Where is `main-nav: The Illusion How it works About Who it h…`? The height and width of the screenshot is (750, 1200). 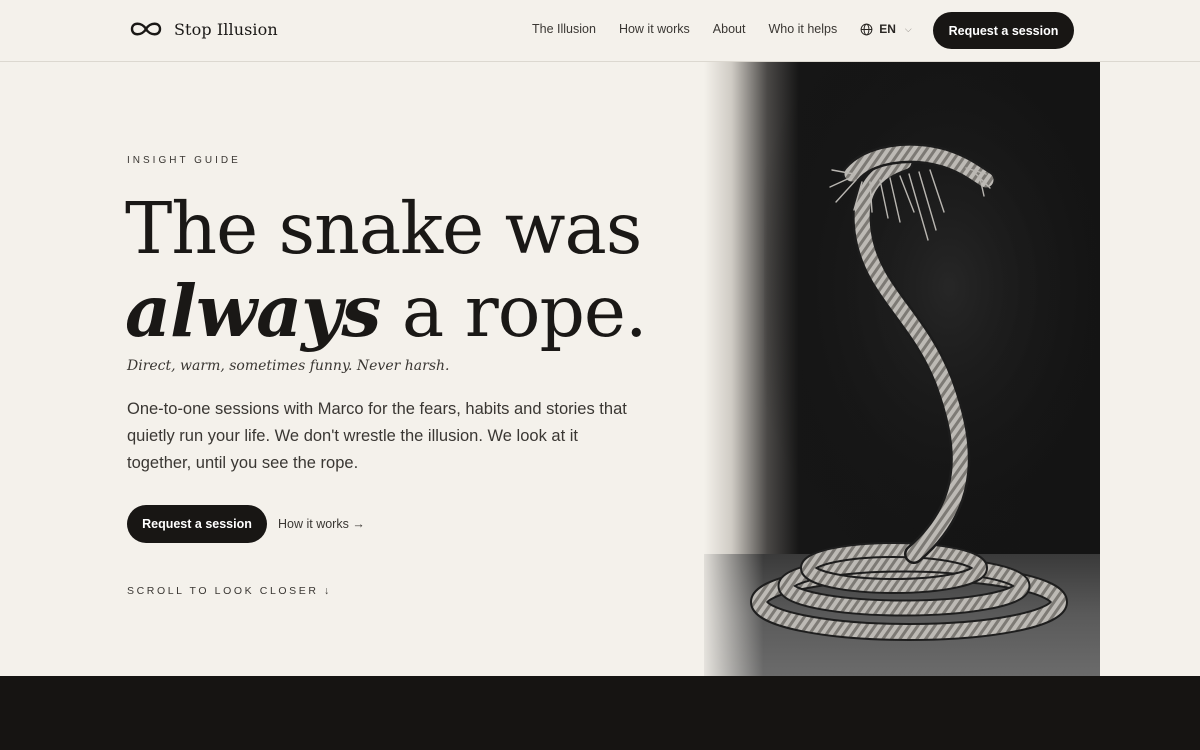
main-nav: The Illusion How it works About Who it h… is located at coordinates (722, 29).